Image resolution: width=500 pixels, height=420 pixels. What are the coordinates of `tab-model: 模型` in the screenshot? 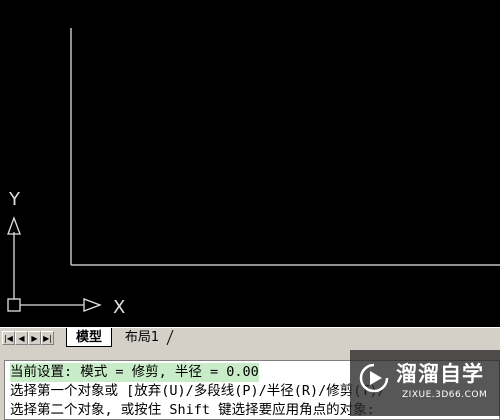 It's located at (89, 337).